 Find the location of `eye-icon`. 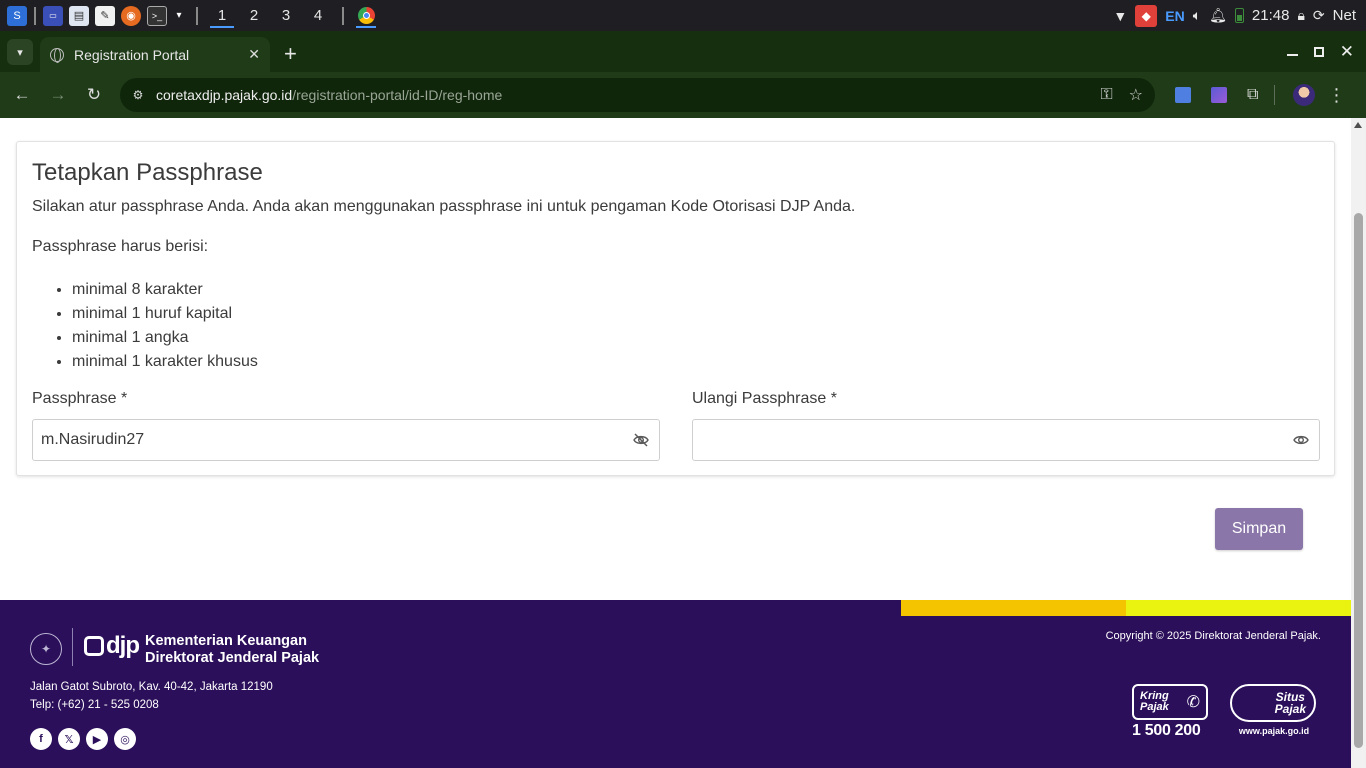

eye-icon is located at coordinates (1301, 440).